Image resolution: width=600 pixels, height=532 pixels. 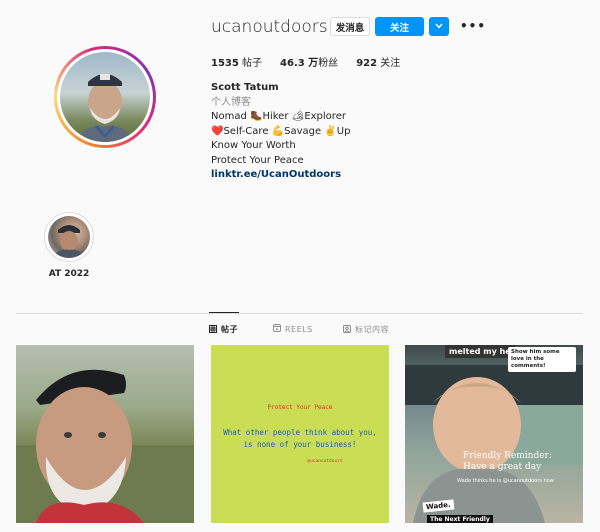 What do you see at coordinates (299, 313) in the screenshot?
I see `tabs-divider` at bounding box center [299, 313].